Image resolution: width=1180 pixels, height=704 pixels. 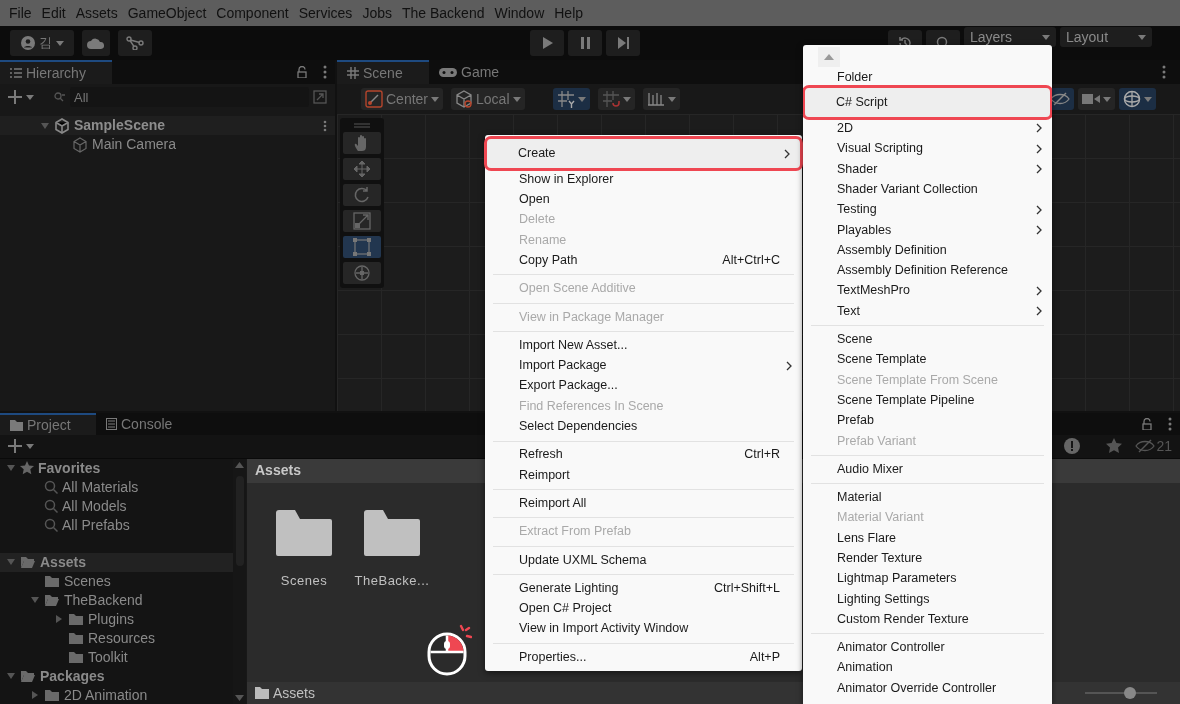 I want to click on menu-item: Open, so click(x=643, y=199).